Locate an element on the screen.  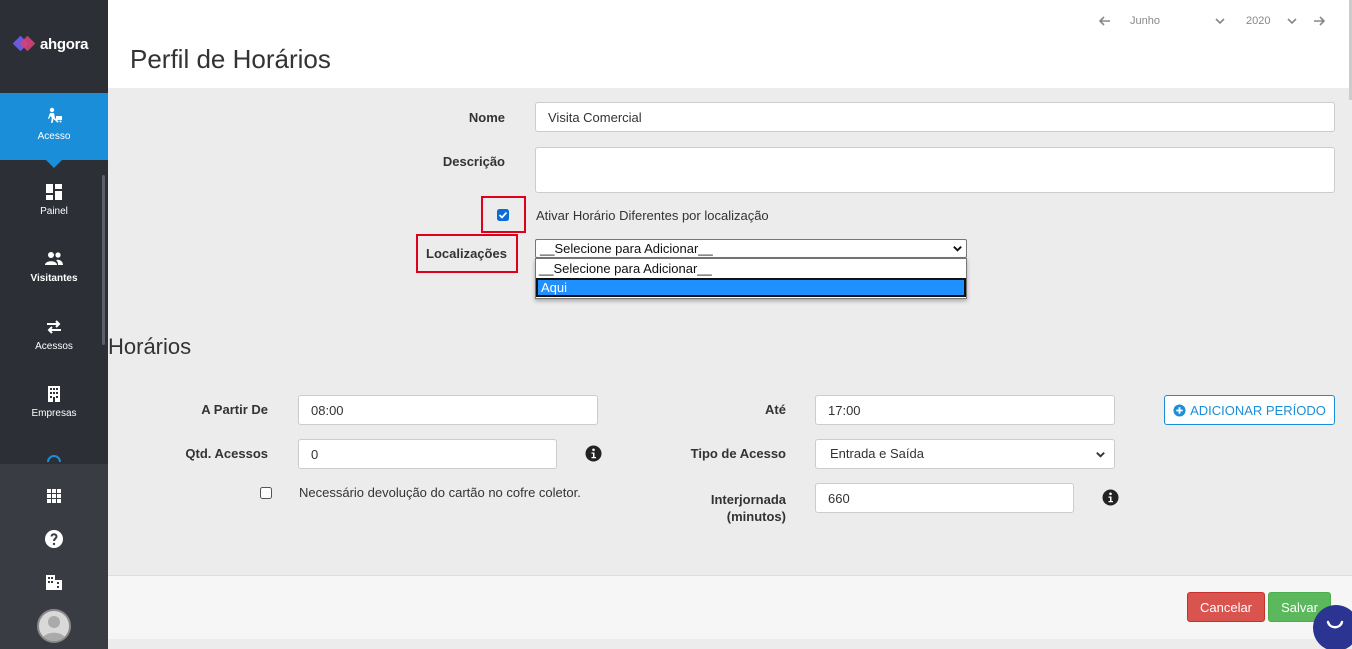
sidebar-item-empresas: Empresas is located at coordinates (54, 401).